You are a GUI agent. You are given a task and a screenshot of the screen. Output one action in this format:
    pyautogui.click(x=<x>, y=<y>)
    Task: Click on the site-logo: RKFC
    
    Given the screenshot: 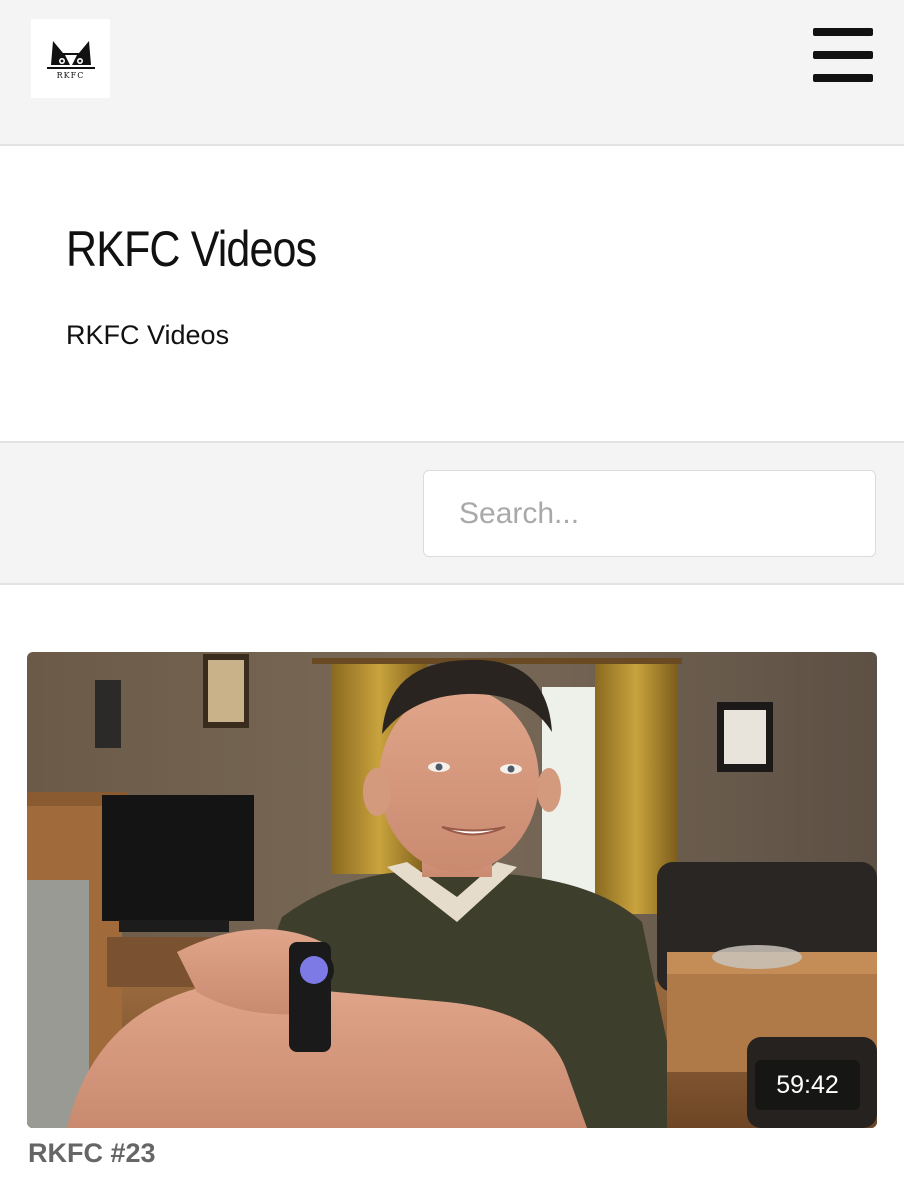 What is the action you would take?
    pyautogui.click(x=70, y=58)
    